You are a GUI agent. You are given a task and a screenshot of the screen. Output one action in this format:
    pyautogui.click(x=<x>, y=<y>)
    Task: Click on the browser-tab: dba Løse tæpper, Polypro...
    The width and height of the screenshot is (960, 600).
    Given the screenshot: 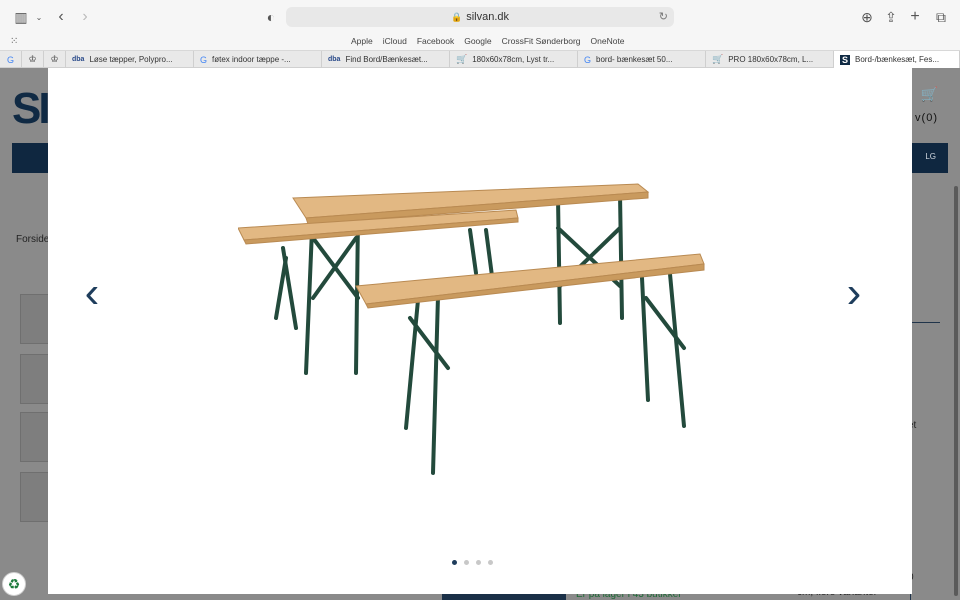 What is the action you would take?
    pyautogui.click(x=130, y=59)
    